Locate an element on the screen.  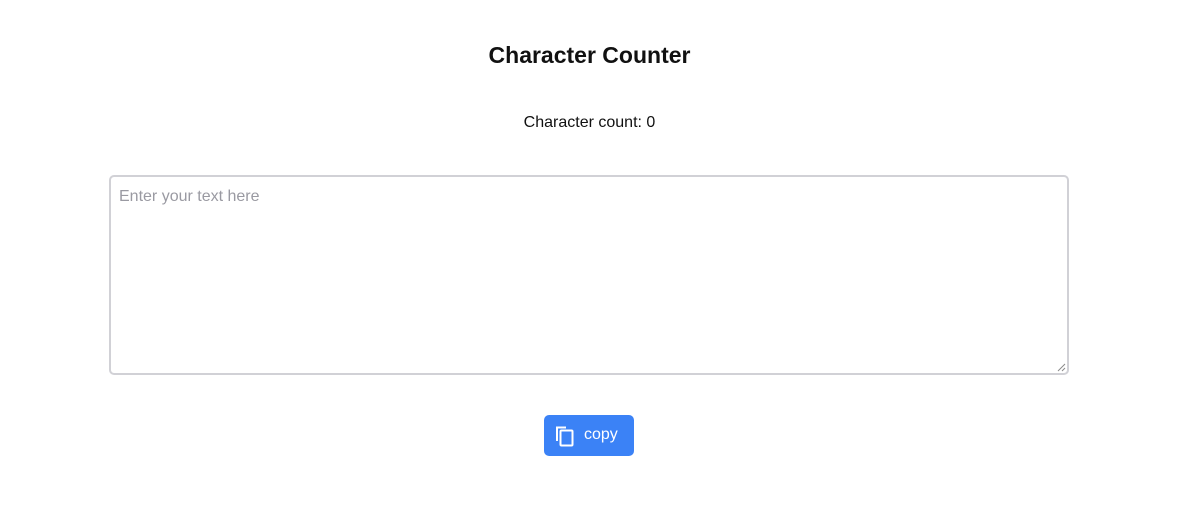
page-title: Character Counter is located at coordinates (589, 55).